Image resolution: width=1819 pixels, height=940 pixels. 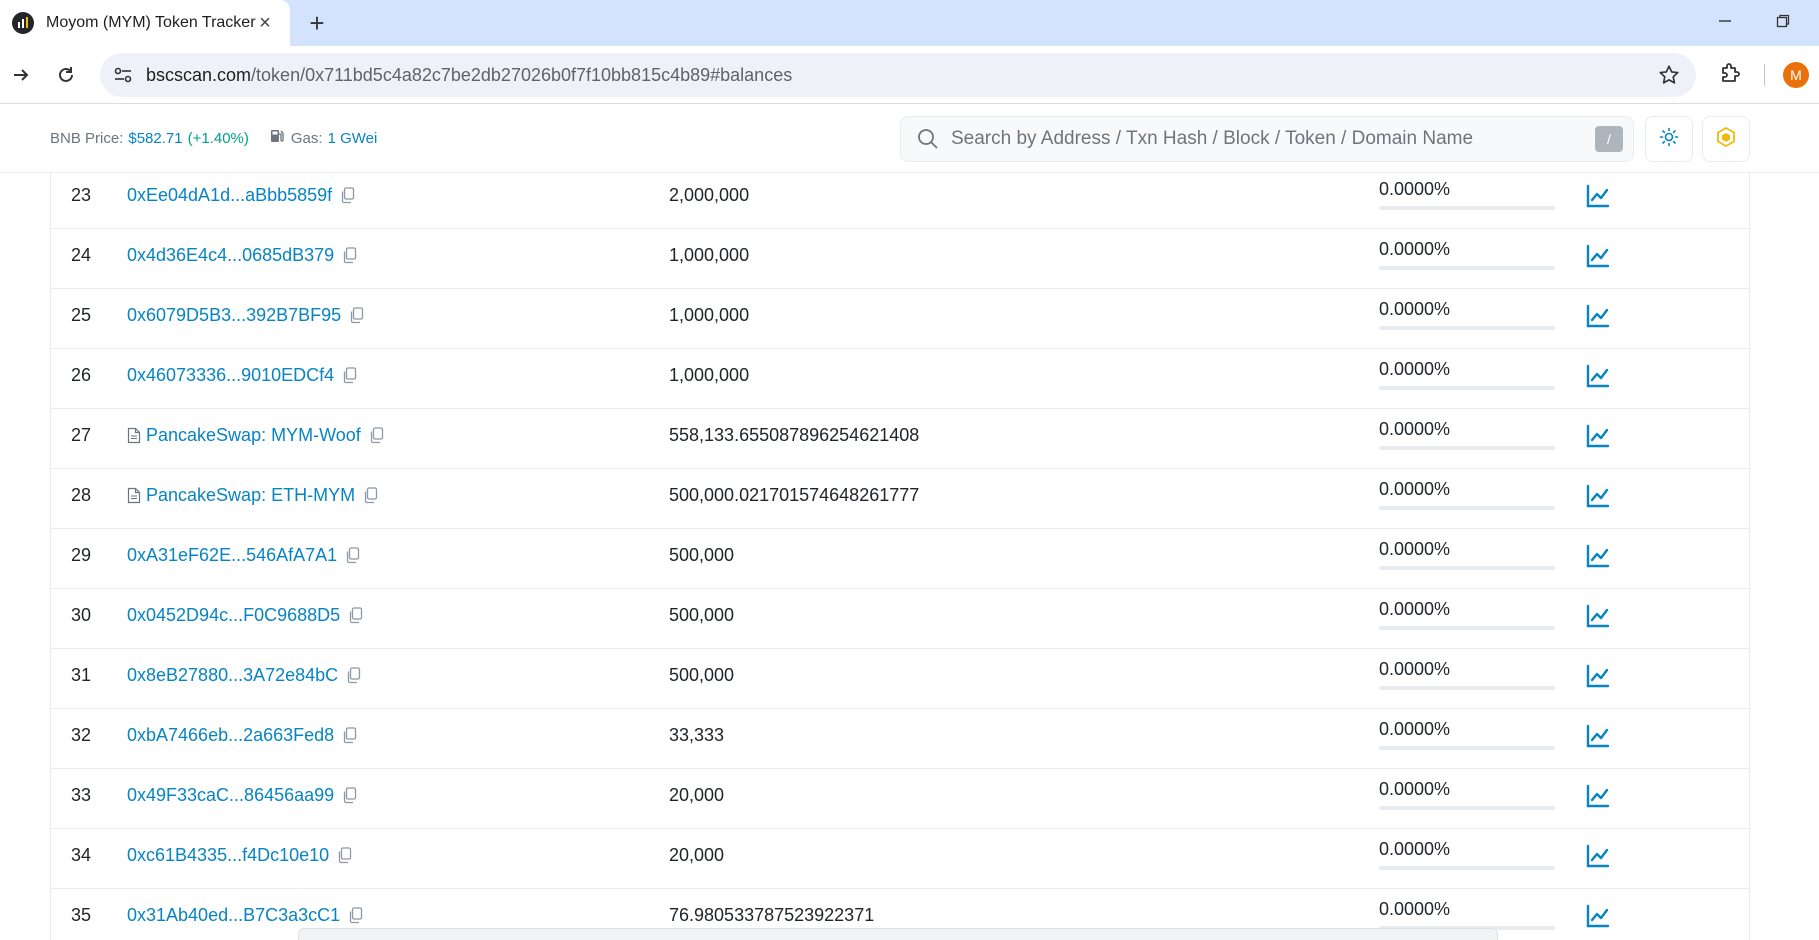 What do you see at coordinates (233, 615) in the screenshot?
I see `holder-address-text: 0x0452D94c...F0C9688D5` at bounding box center [233, 615].